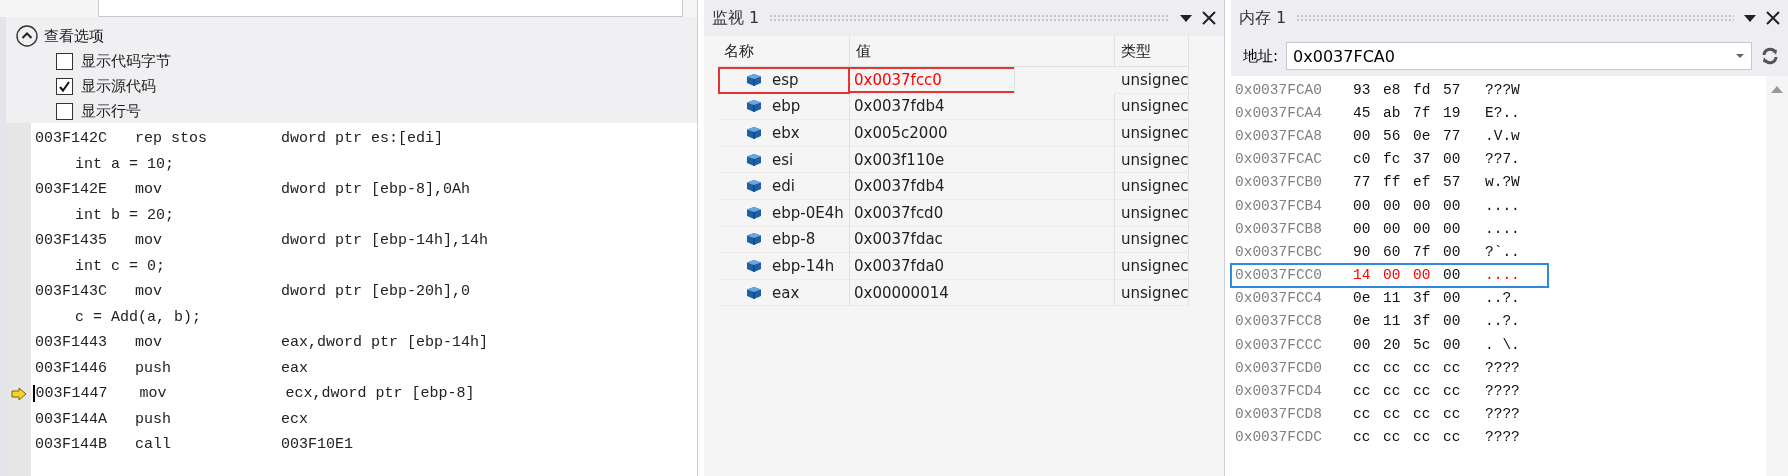 The height and width of the screenshot is (476, 1788). I want to click on memory-address: 0x0037FCC4, so click(1279, 298).